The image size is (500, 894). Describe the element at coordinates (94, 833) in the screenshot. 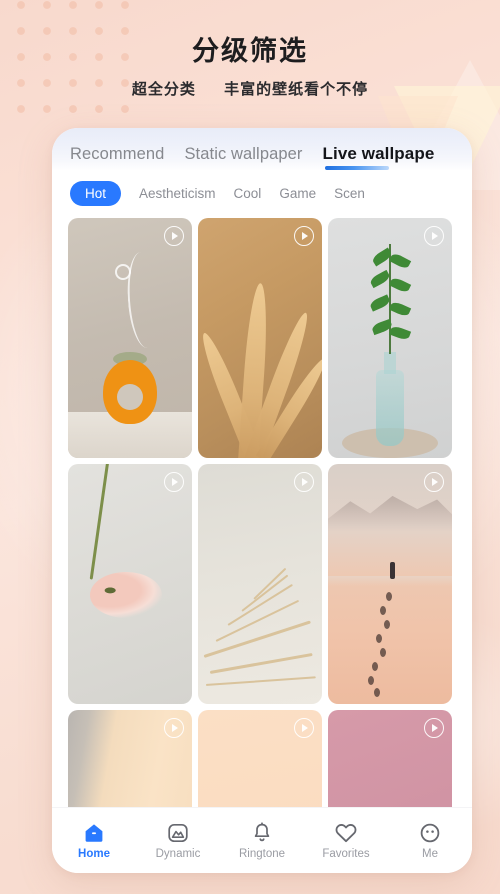

I see `home-icon` at that location.